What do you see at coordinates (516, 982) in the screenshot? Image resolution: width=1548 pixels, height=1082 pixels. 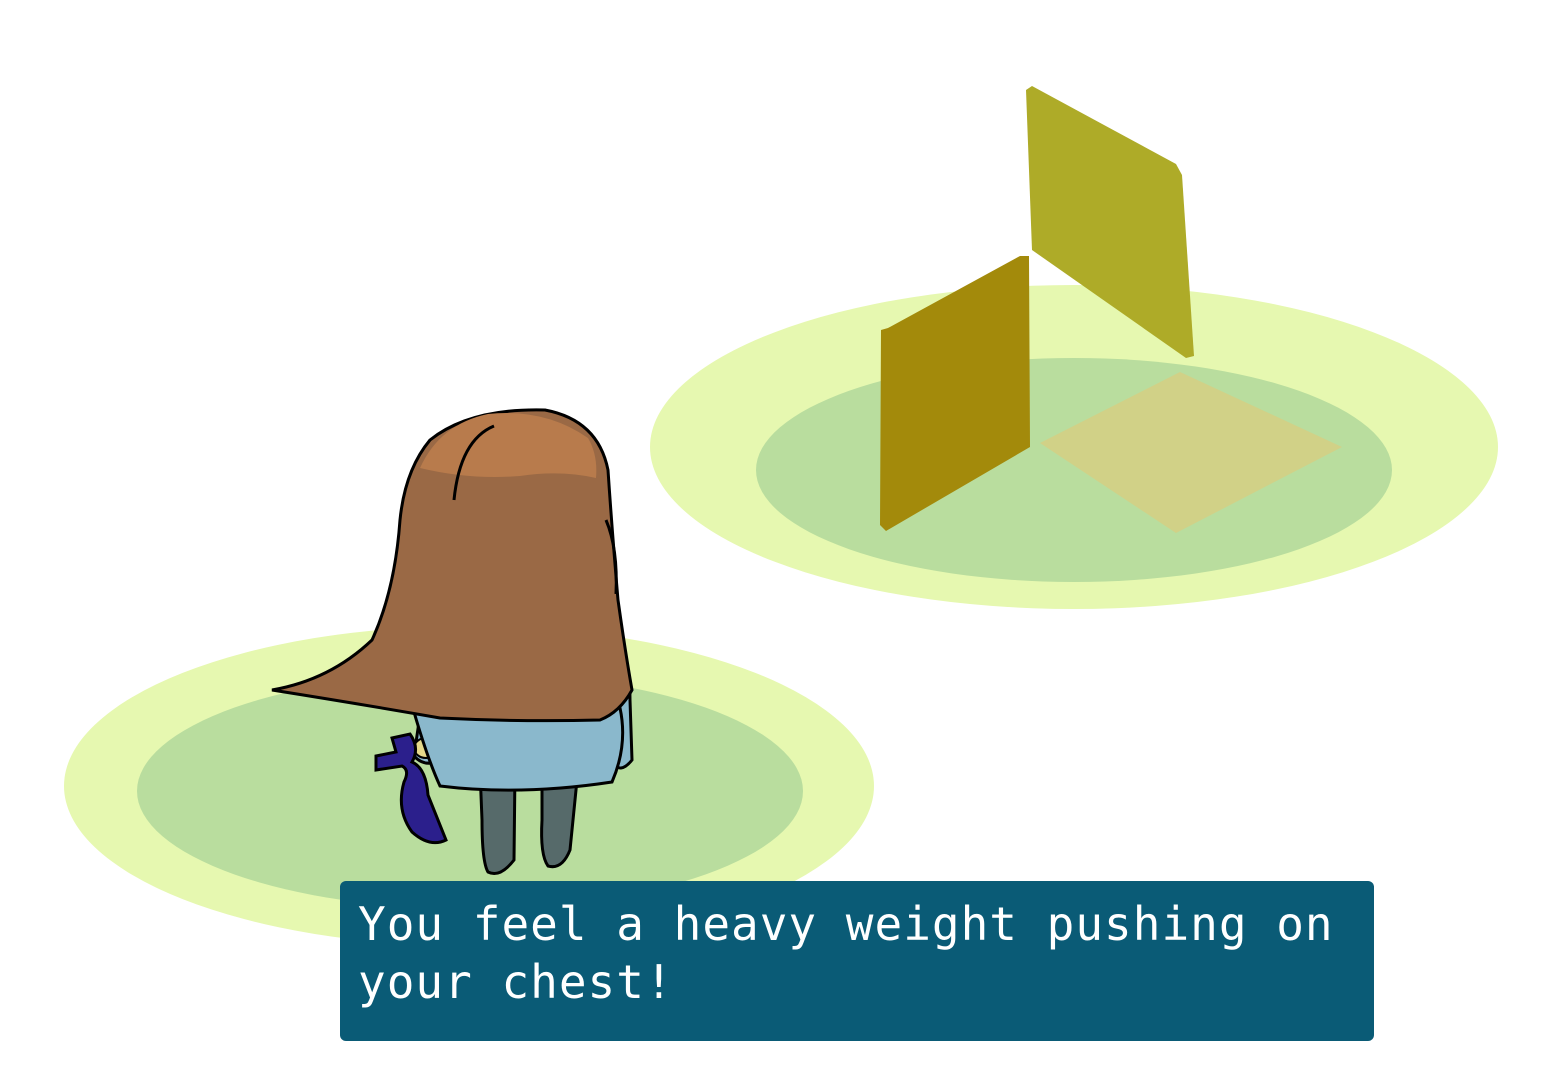 I see `dialog-line-2: your chest!` at bounding box center [516, 982].